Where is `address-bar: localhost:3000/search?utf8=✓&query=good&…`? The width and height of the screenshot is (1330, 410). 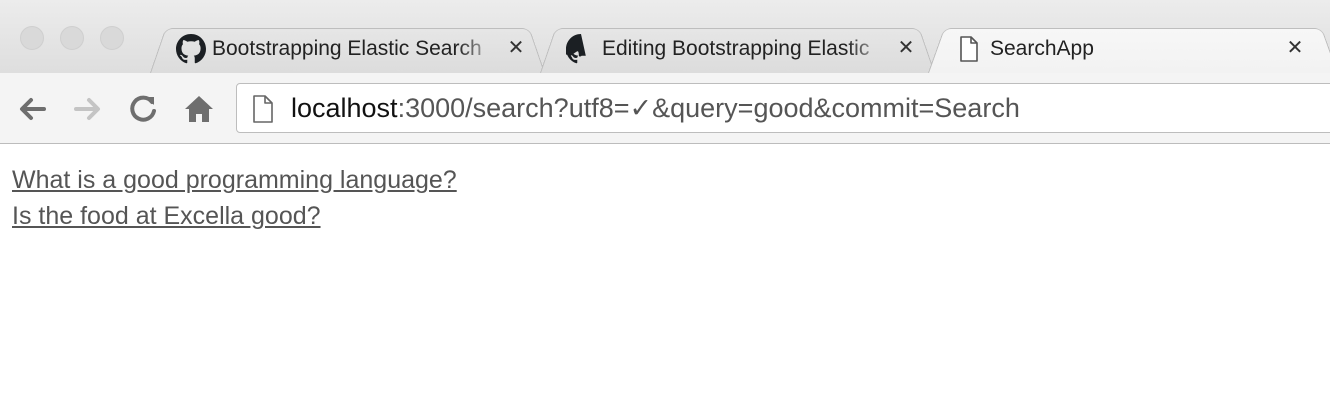 address-bar: localhost:3000/search?utf8=✓&query=good&… is located at coordinates (783, 108).